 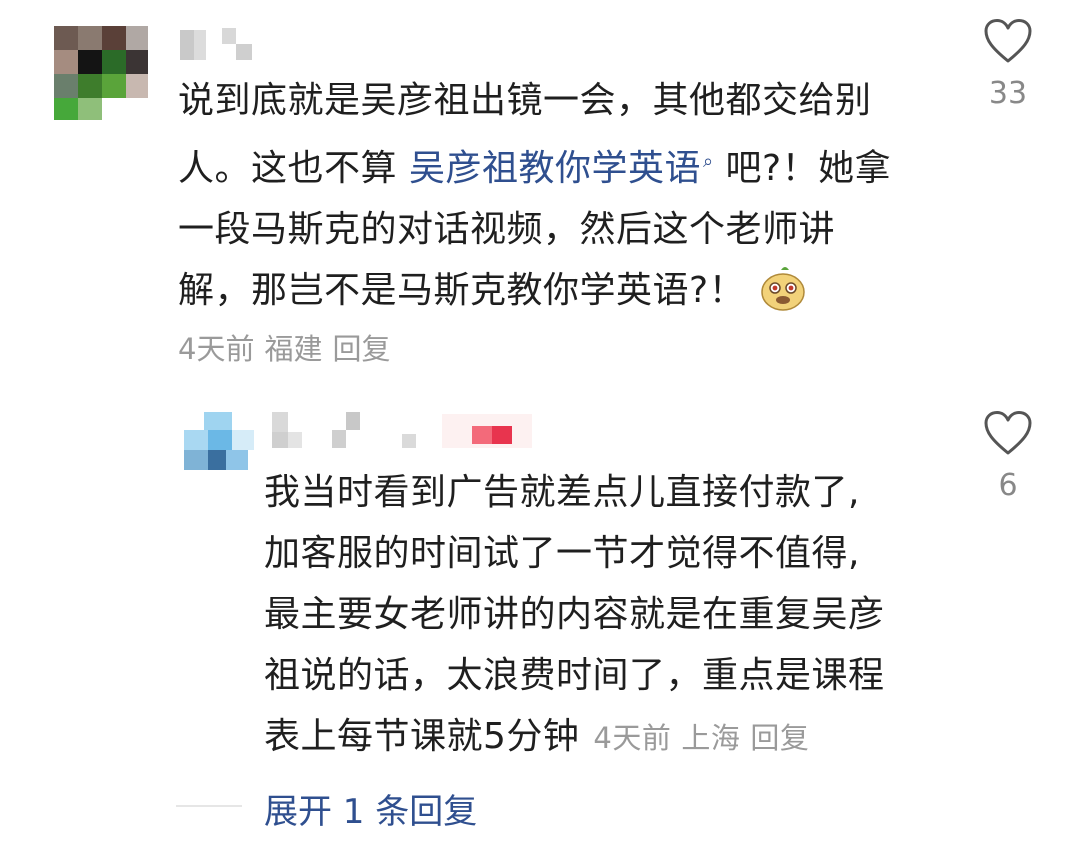 I want to click on comment-text-line: 表上每节课就5分钟, so click(x=422, y=736).